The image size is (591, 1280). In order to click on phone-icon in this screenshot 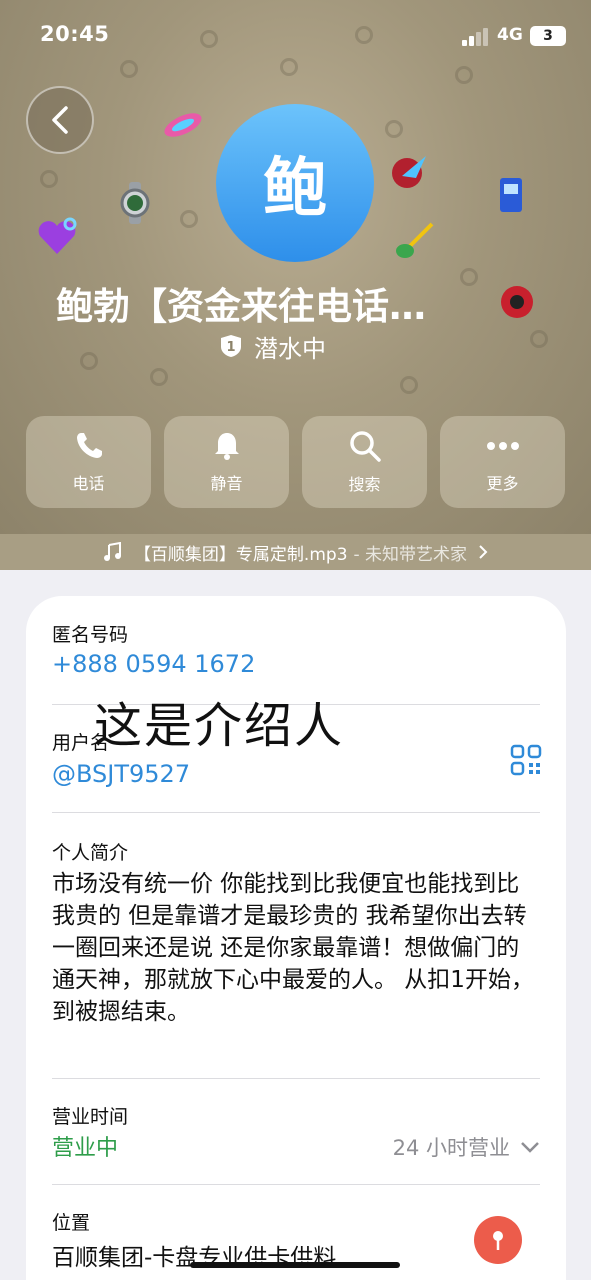, I will do `click(89, 445)`.